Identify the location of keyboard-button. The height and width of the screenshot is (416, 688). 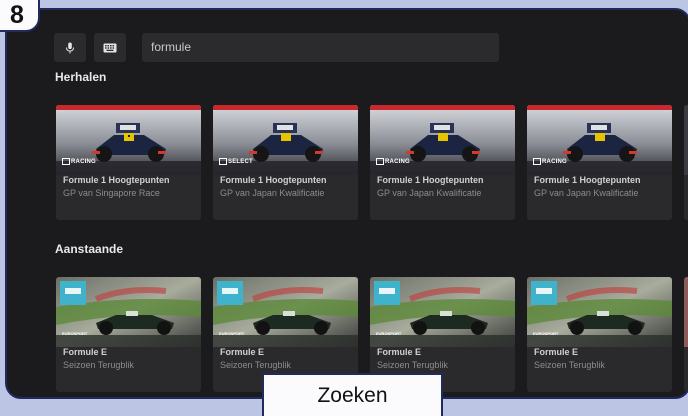
(110, 47).